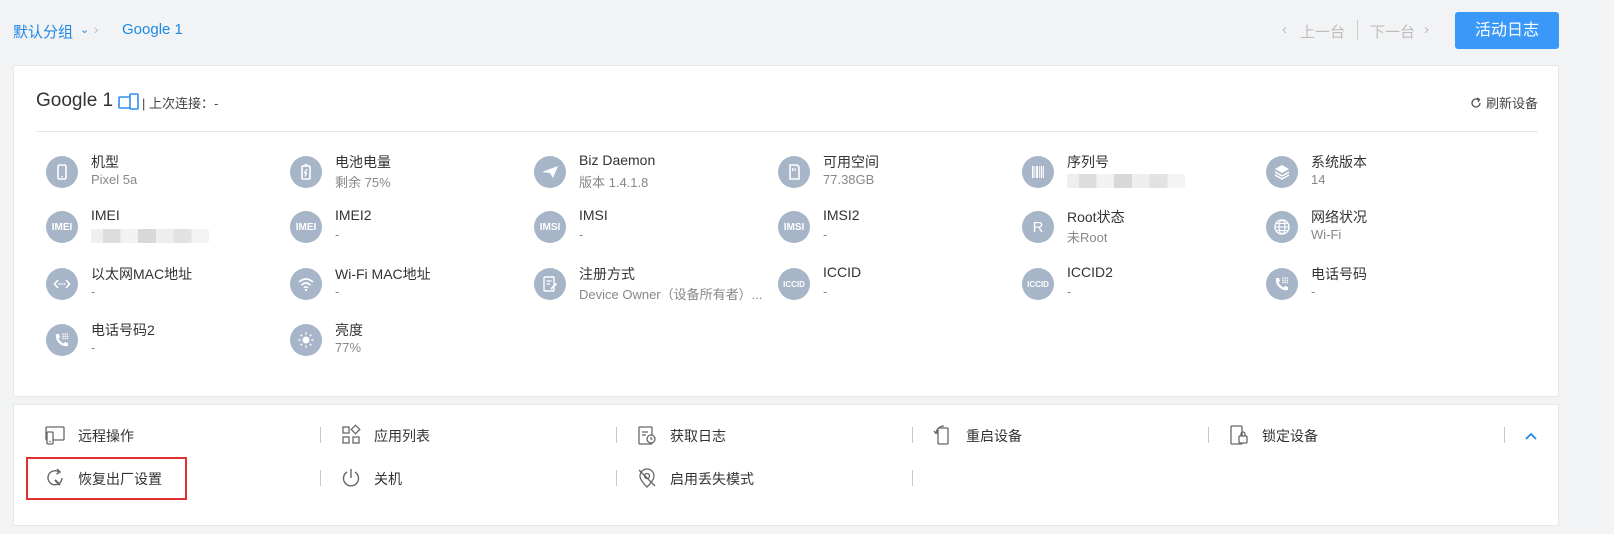 The width and height of the screenshot is (1614, 534). Describe the element at coordinates (1392, 31) in the screenshot. I see `next-device-link: 下一台` at that location.